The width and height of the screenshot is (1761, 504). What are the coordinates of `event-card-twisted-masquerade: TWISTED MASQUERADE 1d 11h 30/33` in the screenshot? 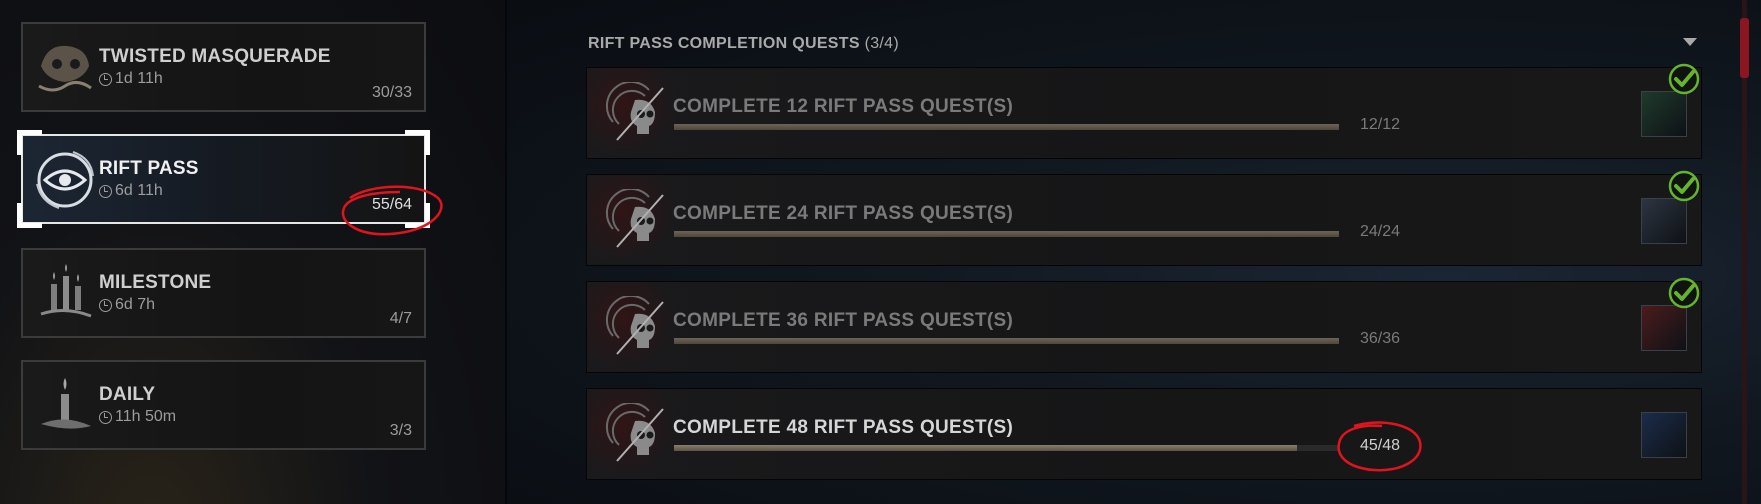 It's located at (223, 67).